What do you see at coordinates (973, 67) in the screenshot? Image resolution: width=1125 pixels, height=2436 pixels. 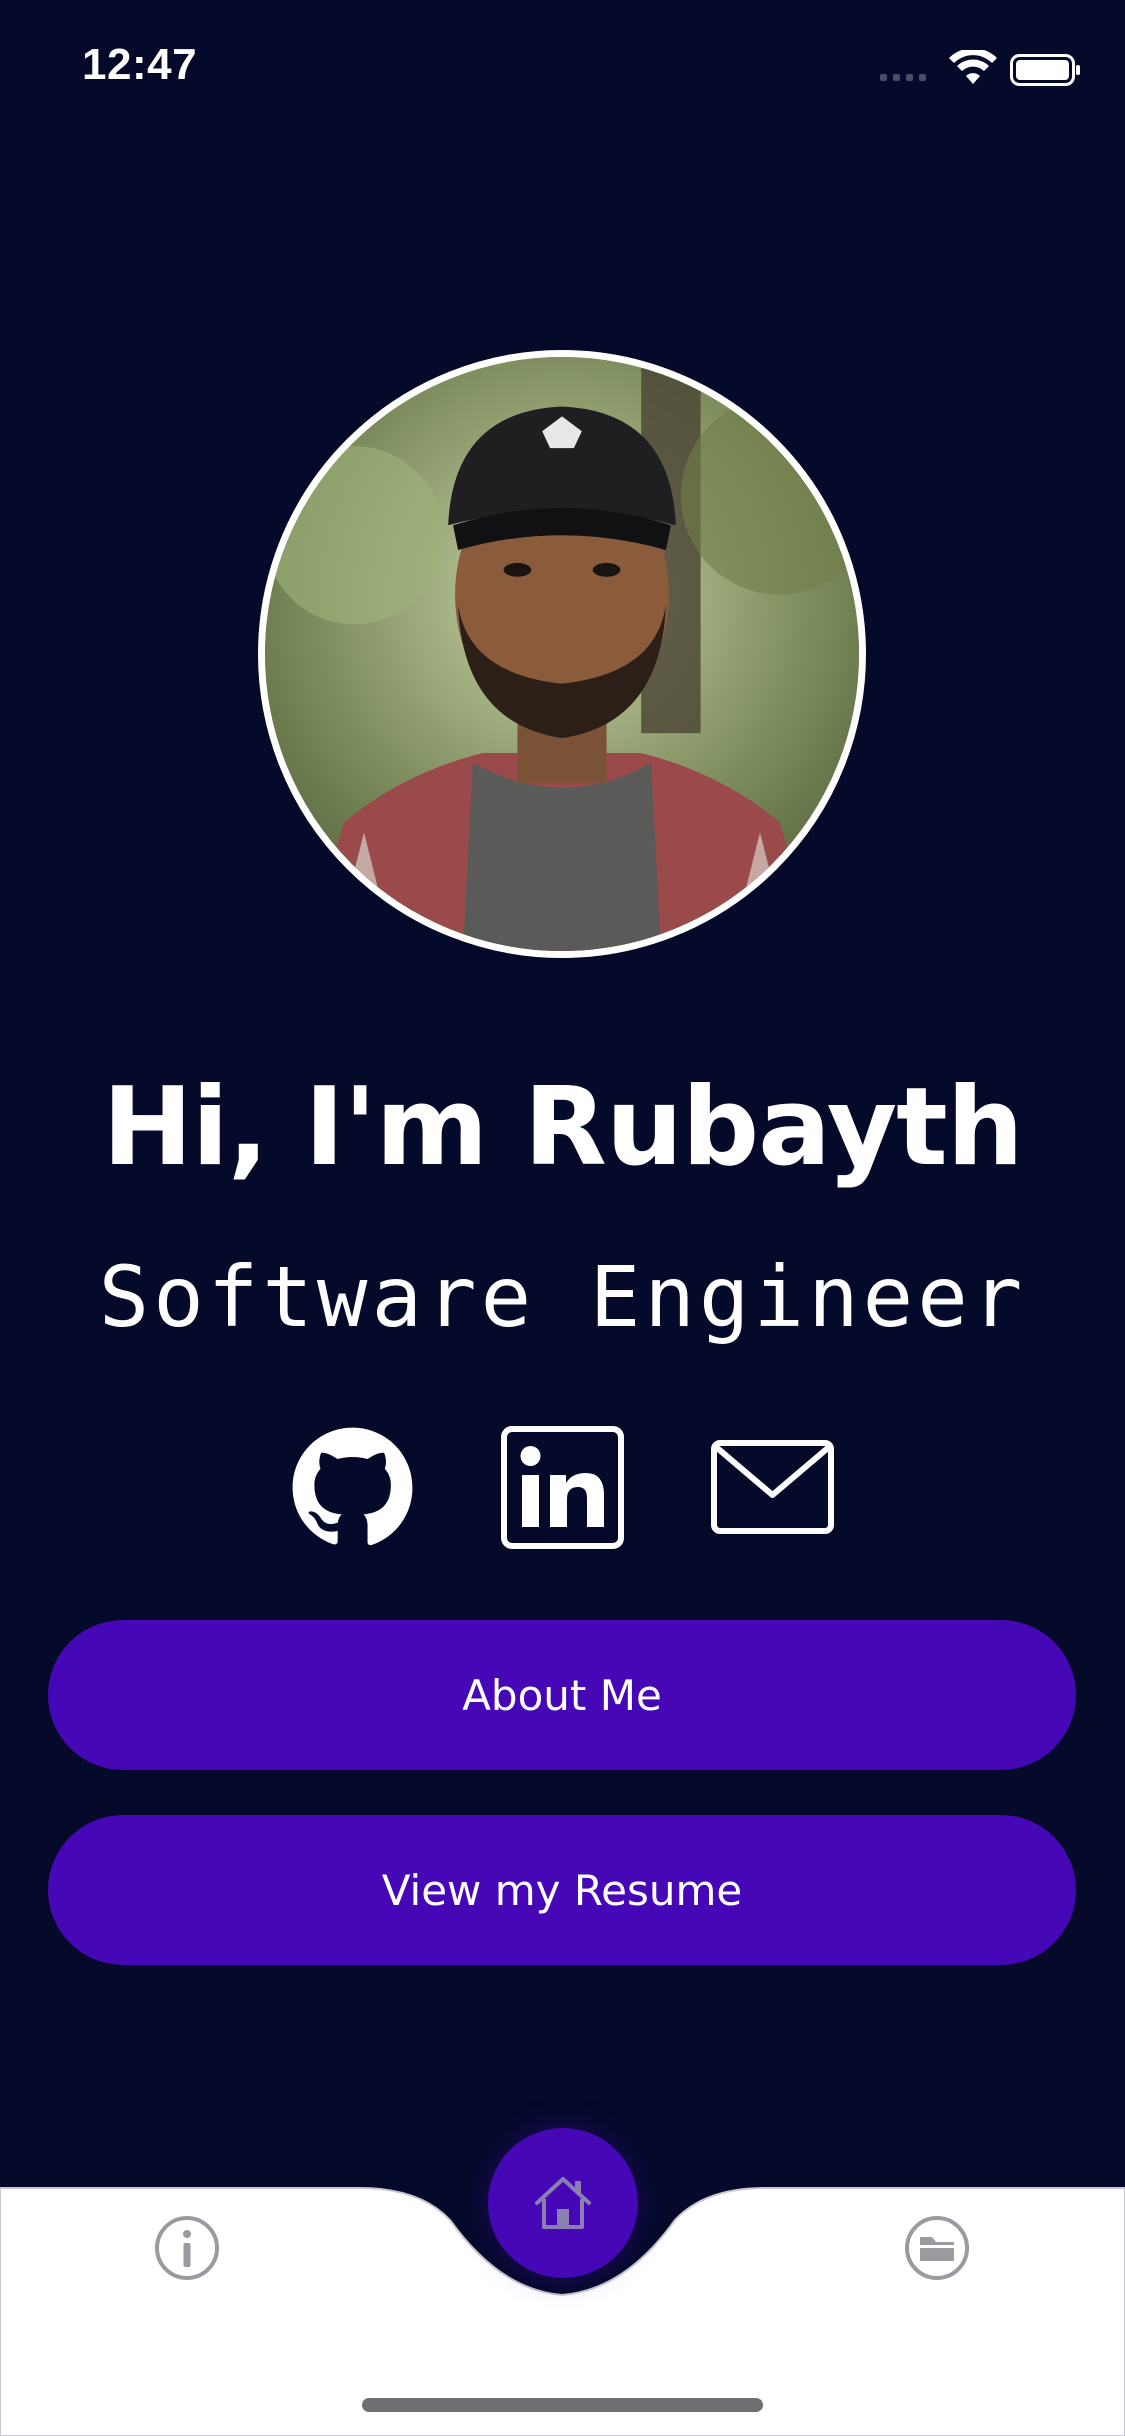 I see `wifi-icon` at bounding box center [973, 67].